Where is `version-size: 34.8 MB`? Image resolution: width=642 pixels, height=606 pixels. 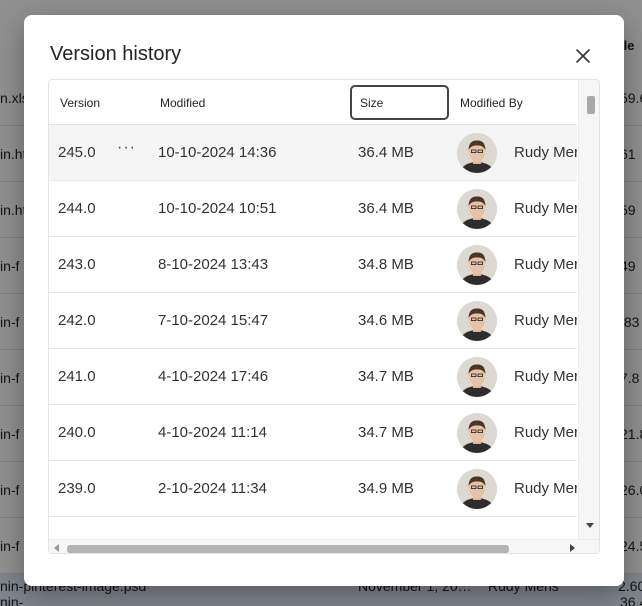
version-size: 34.8 MB is located at coordinates (386, 264).